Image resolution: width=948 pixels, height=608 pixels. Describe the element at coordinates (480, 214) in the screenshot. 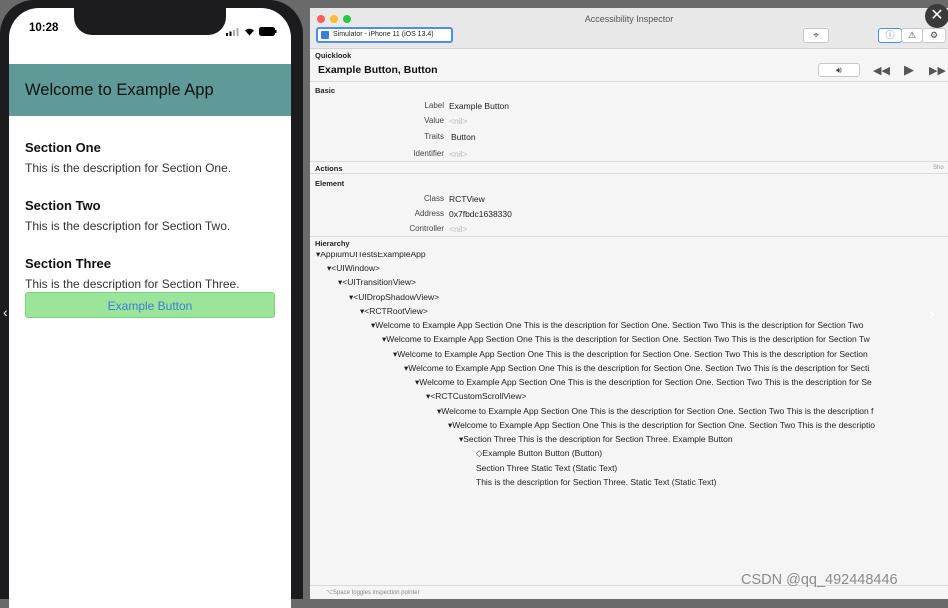

I see `attr-value-address: 0x7fbdc1638330` at that location.